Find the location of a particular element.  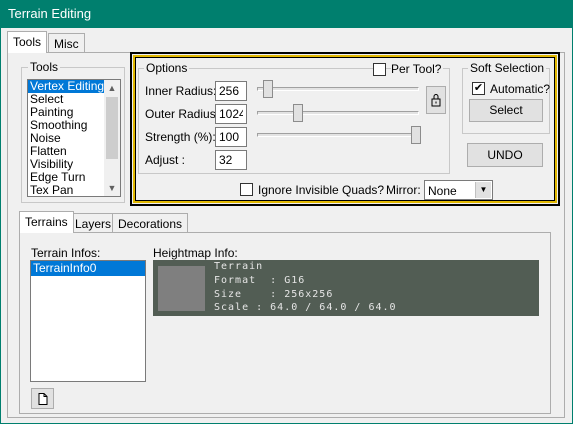

scroll-up-icon: ▲ is located at coordinates (112, 88).